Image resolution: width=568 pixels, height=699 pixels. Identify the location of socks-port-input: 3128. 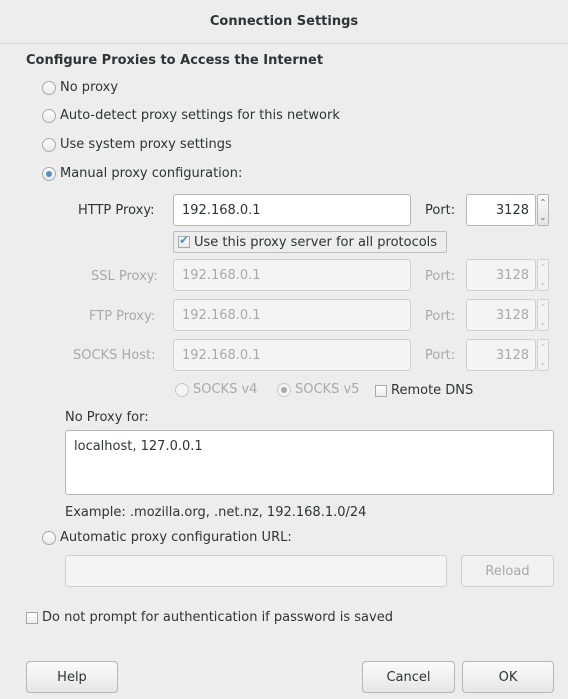
(501, 355).